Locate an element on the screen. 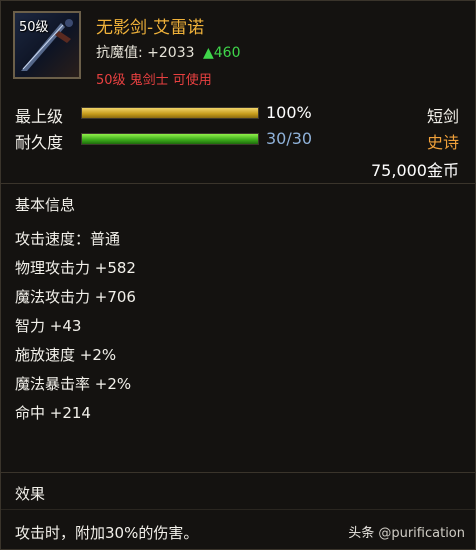 Image resolution: width=476 pixels, height=550 pixels. stat-line: 智力 +43 is located at coordinates (48, 326).